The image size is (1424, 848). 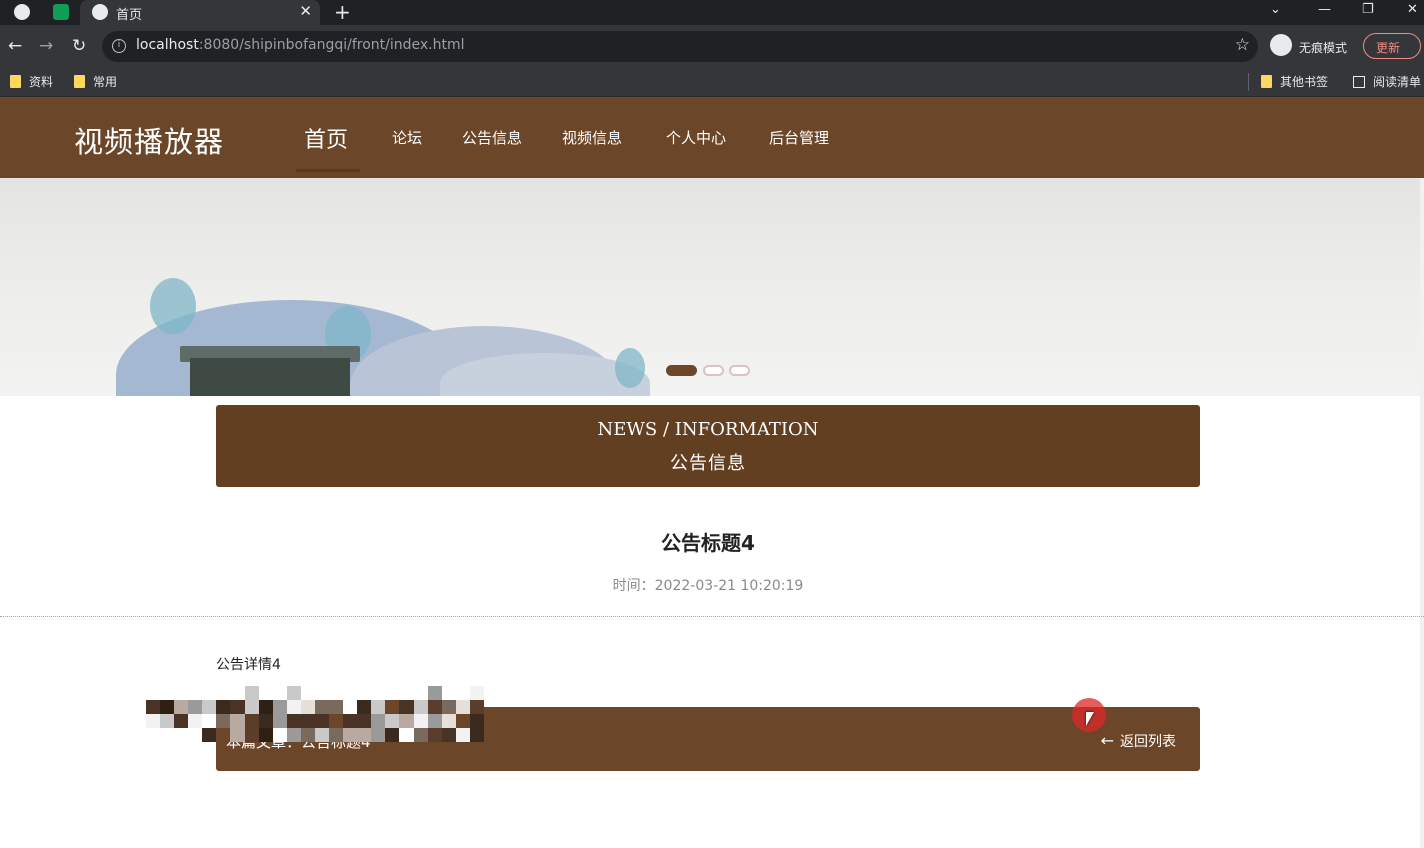 What do you see at coordinates (492, 137) in the screenshot?
I see `nav-announcements: 公告信息` at bounding box center [492, 137].